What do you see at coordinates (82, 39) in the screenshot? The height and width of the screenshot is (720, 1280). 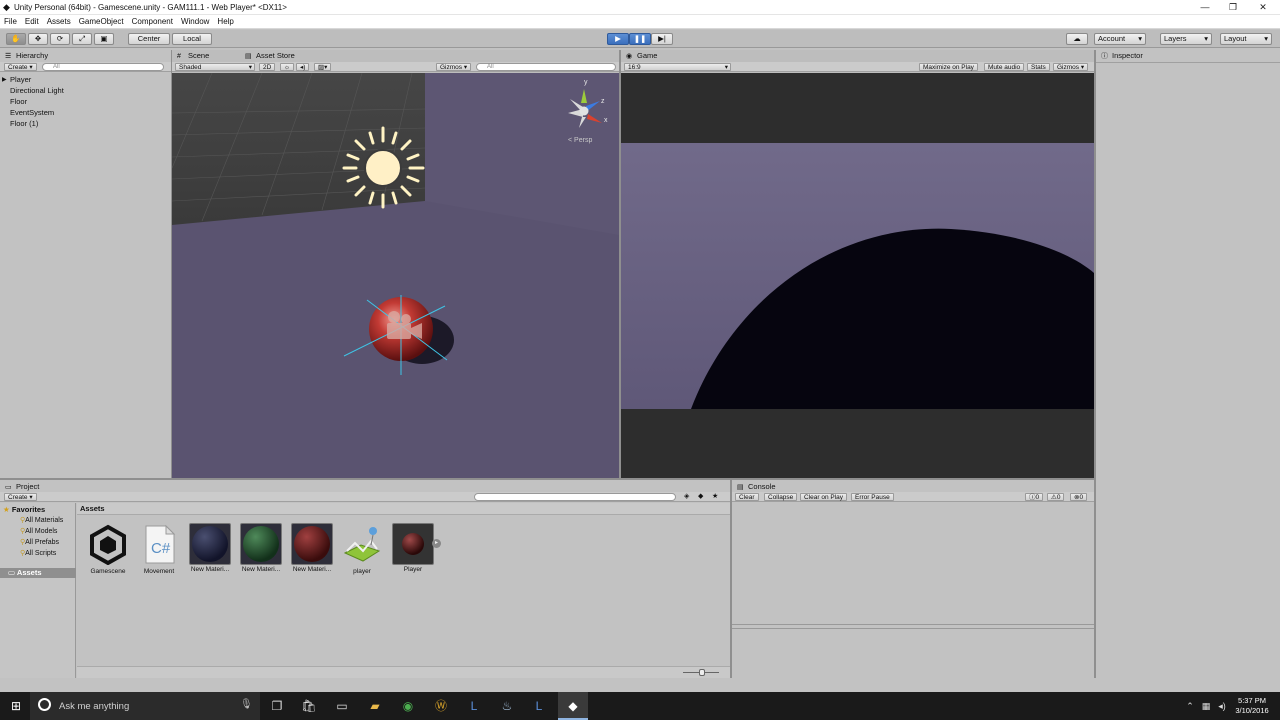 I see `scale-tool-button: ⤢` at bounding box center [82, 39].